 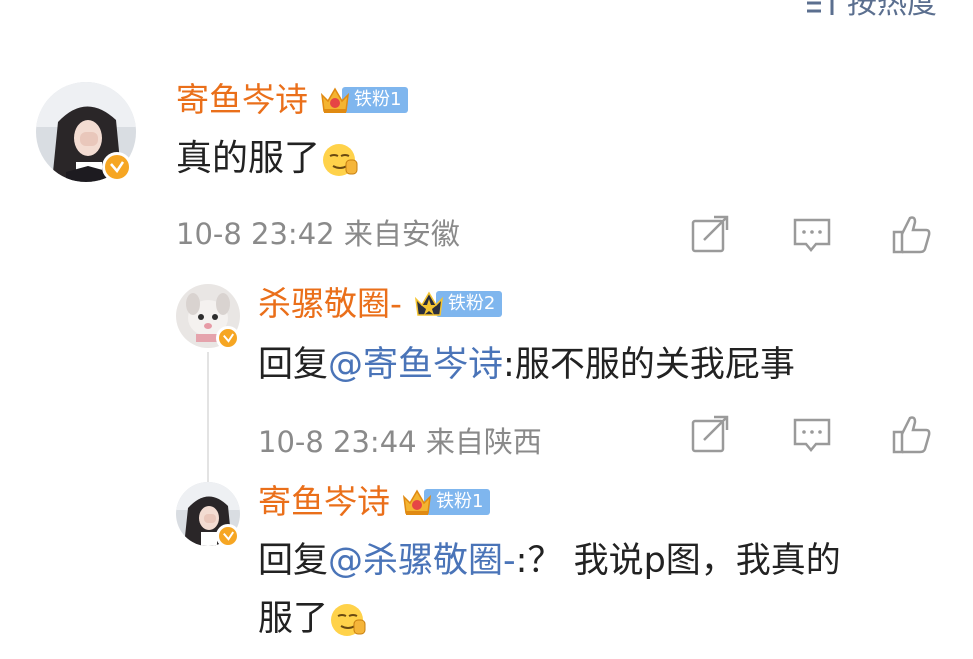 I want to click on comment-meta: 10-8 23:42 来自安徽, so click(x=318, y=234).